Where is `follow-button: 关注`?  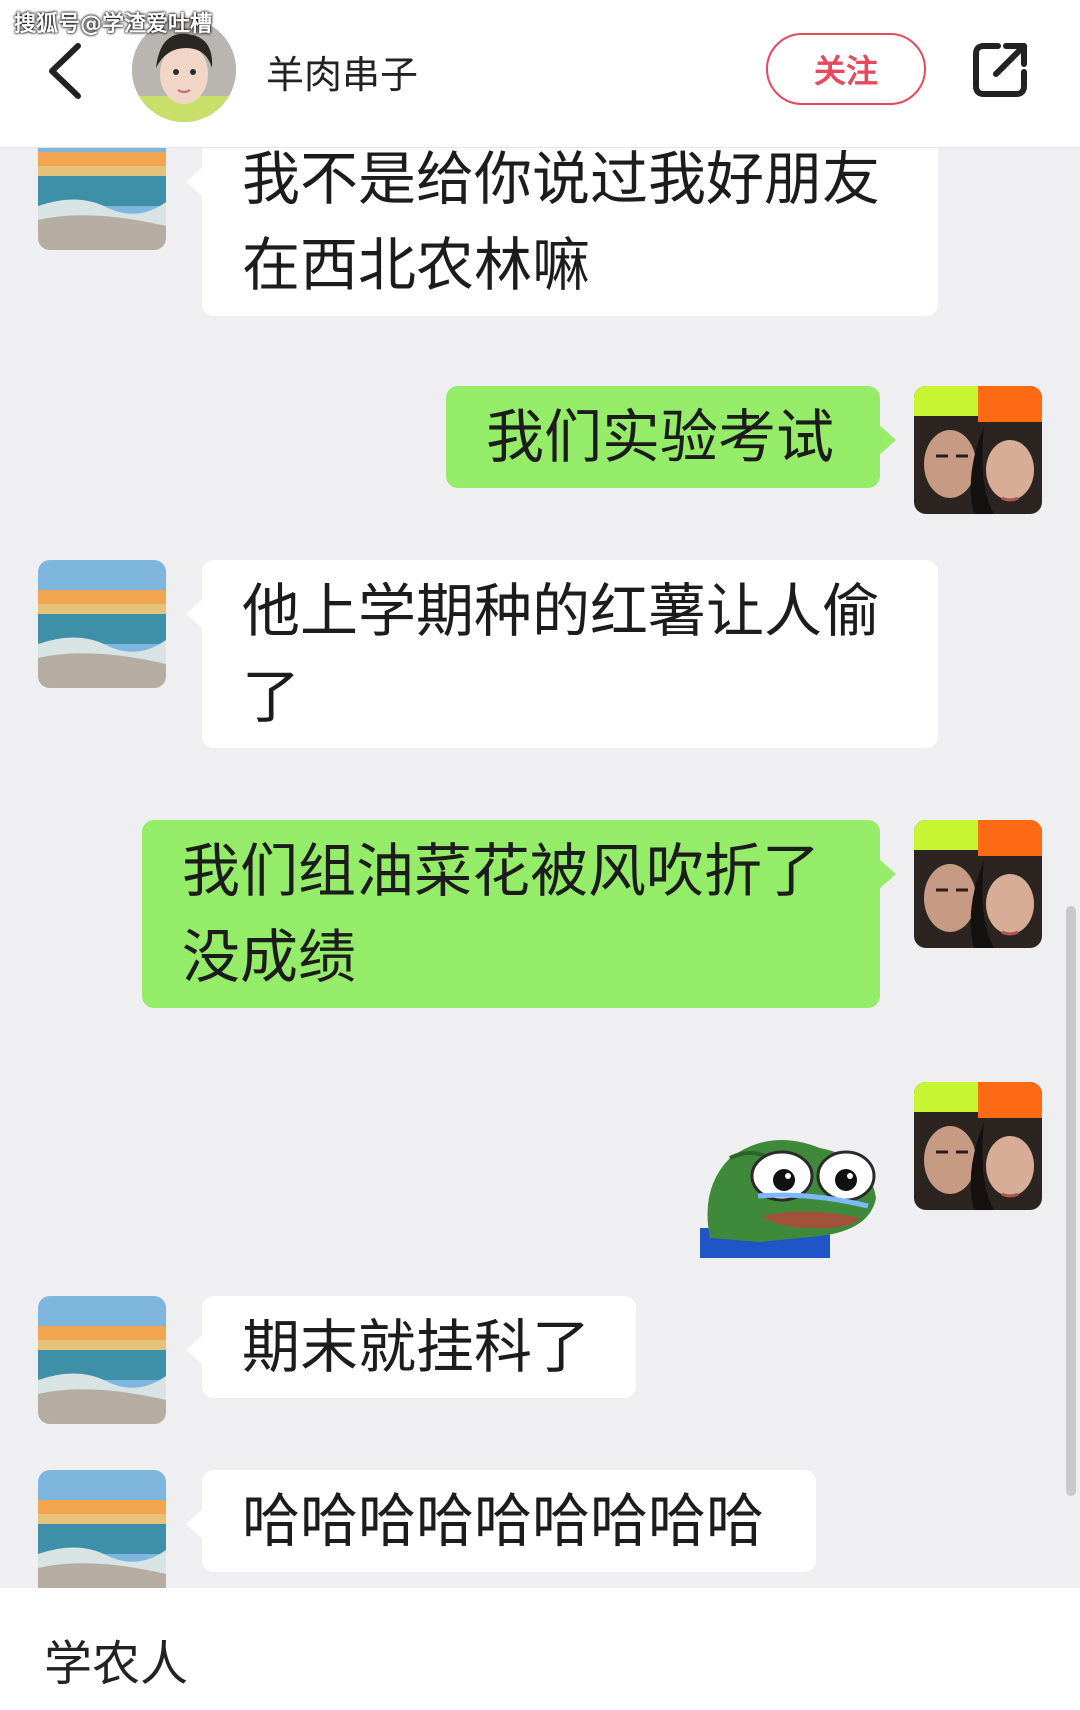
follow-button: 关注 is located at coordinates (846, 69).